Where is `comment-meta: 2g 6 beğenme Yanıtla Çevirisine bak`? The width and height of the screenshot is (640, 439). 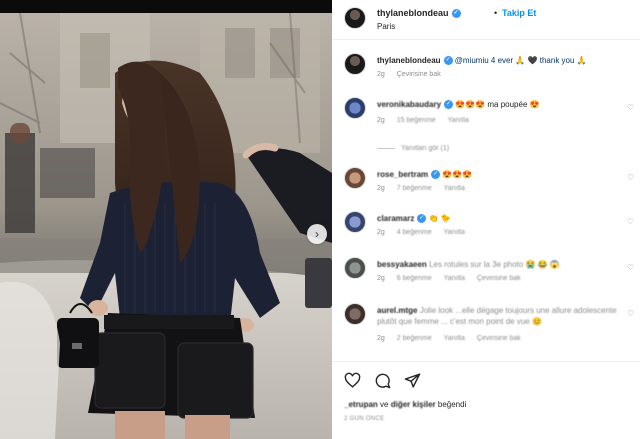
comment-meta: 2g 6 beğenme Yanıtla Çevirisine bak is located at coordinates (454, 278).